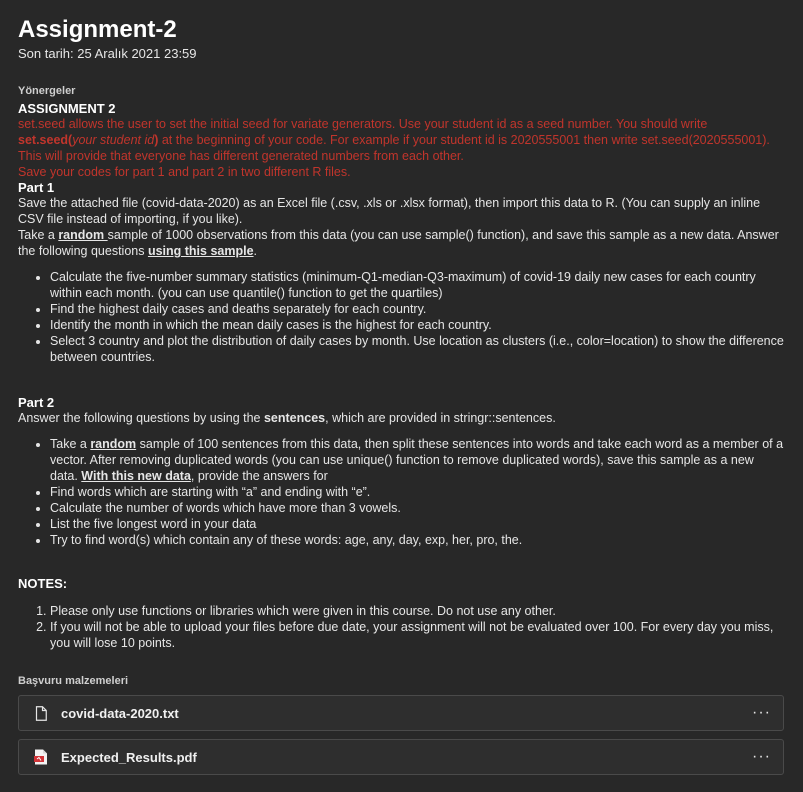 This screenshot has width=803, height=792. Describe the element at coordinates (47, 91) in the screenshot. I see `instructions-label: Yönergeler` at that location.